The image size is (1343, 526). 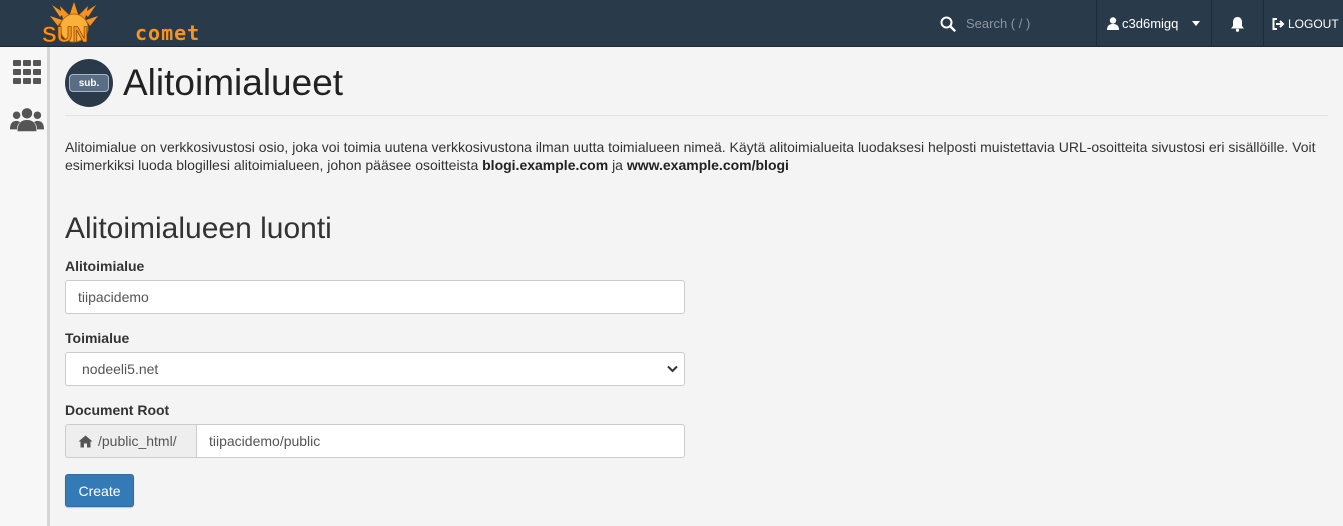 I want to click on left-sidebar, so click(x=25, y=286).